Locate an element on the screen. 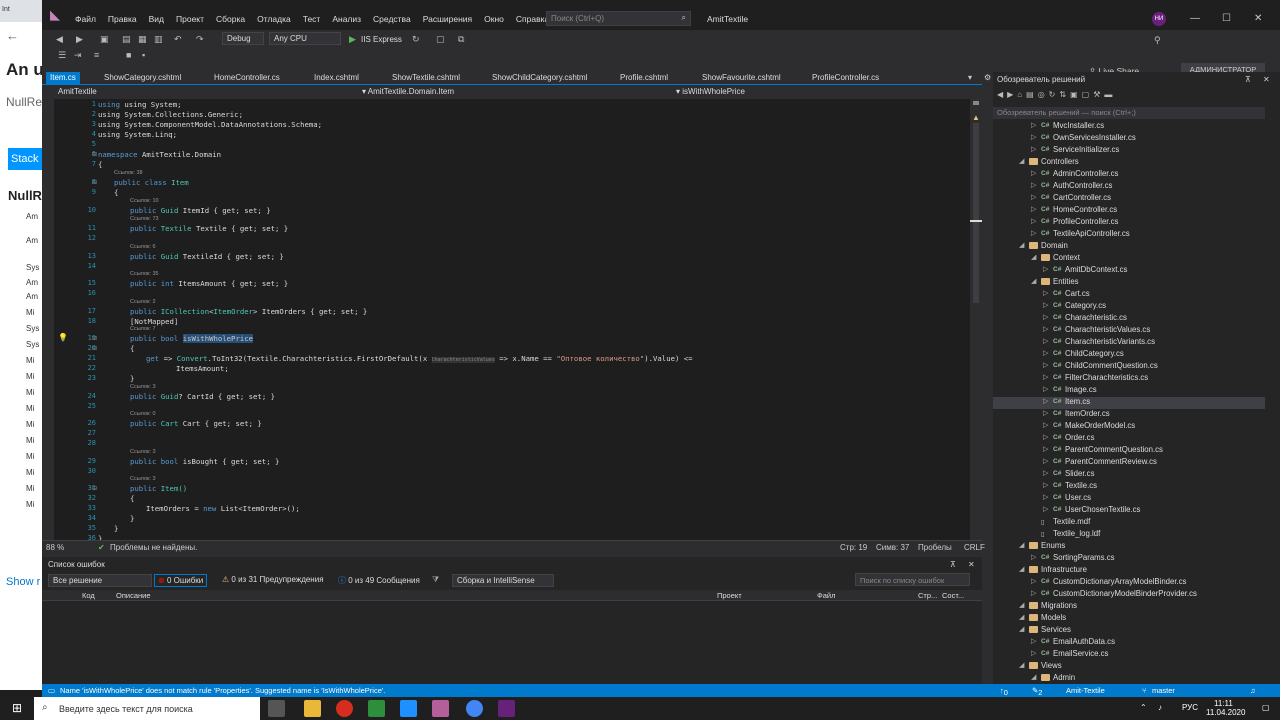  opera-icon is located at coordinates (344, 708).